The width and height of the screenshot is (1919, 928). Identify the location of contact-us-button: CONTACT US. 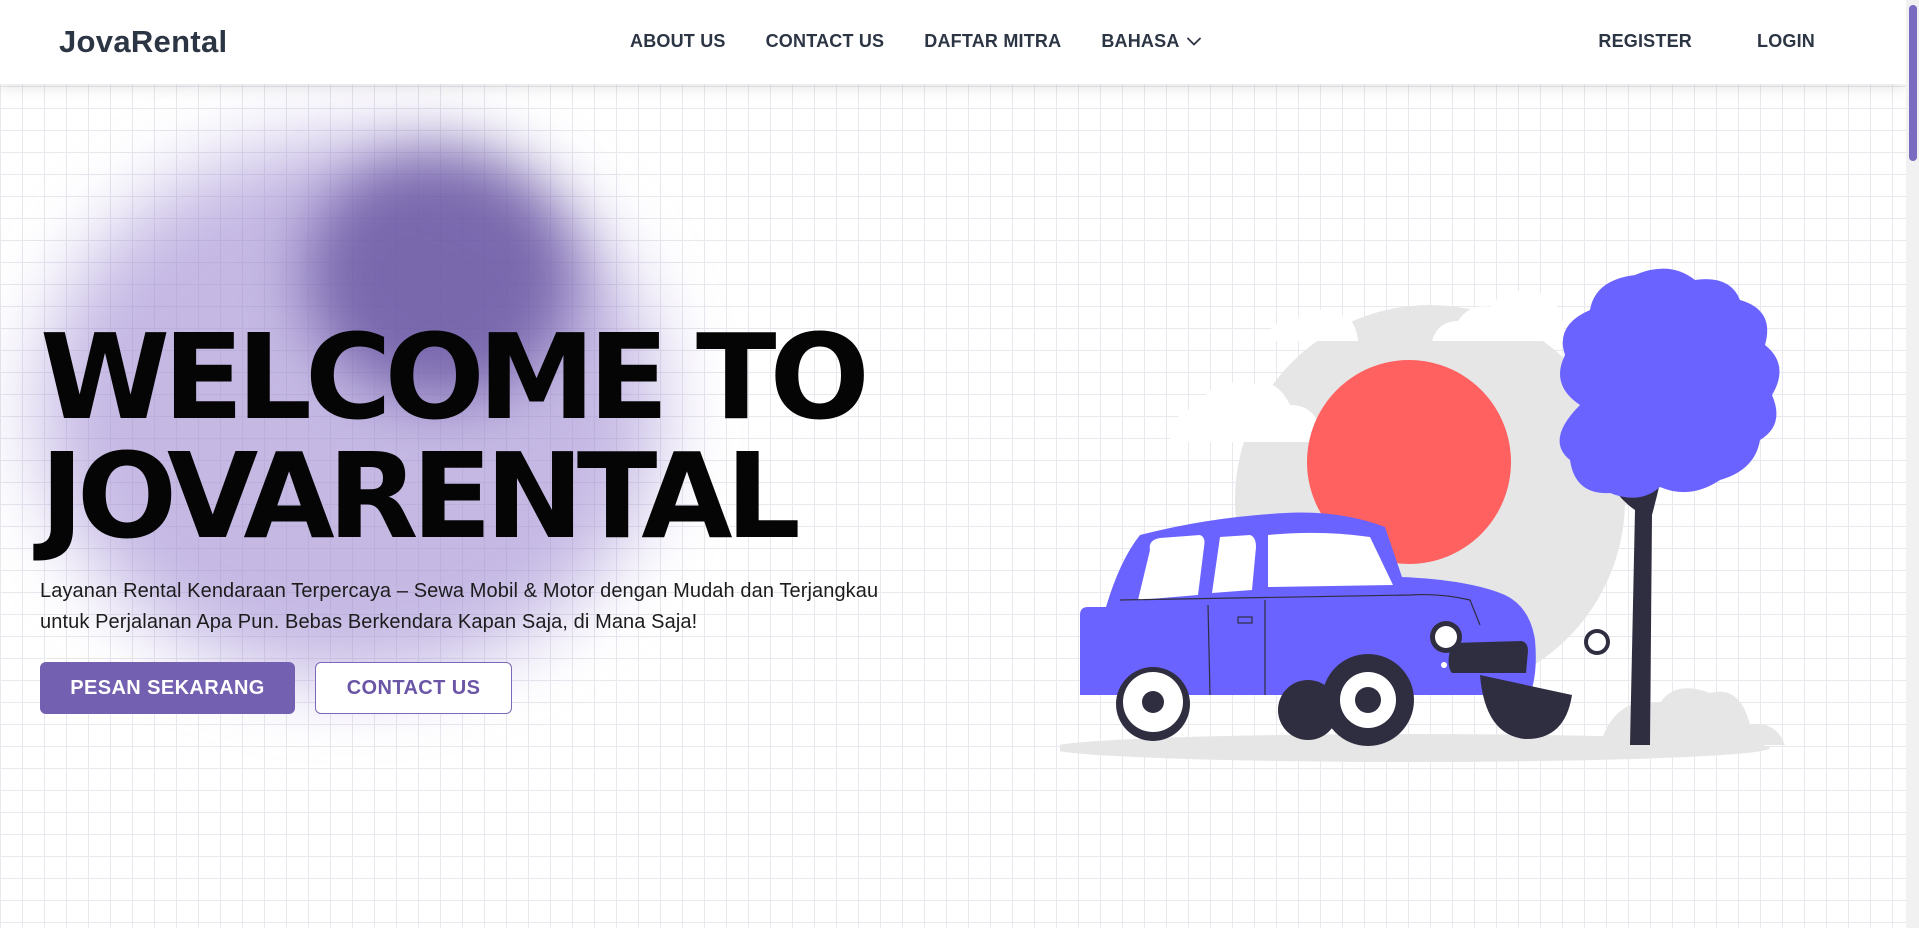
(413, 688).